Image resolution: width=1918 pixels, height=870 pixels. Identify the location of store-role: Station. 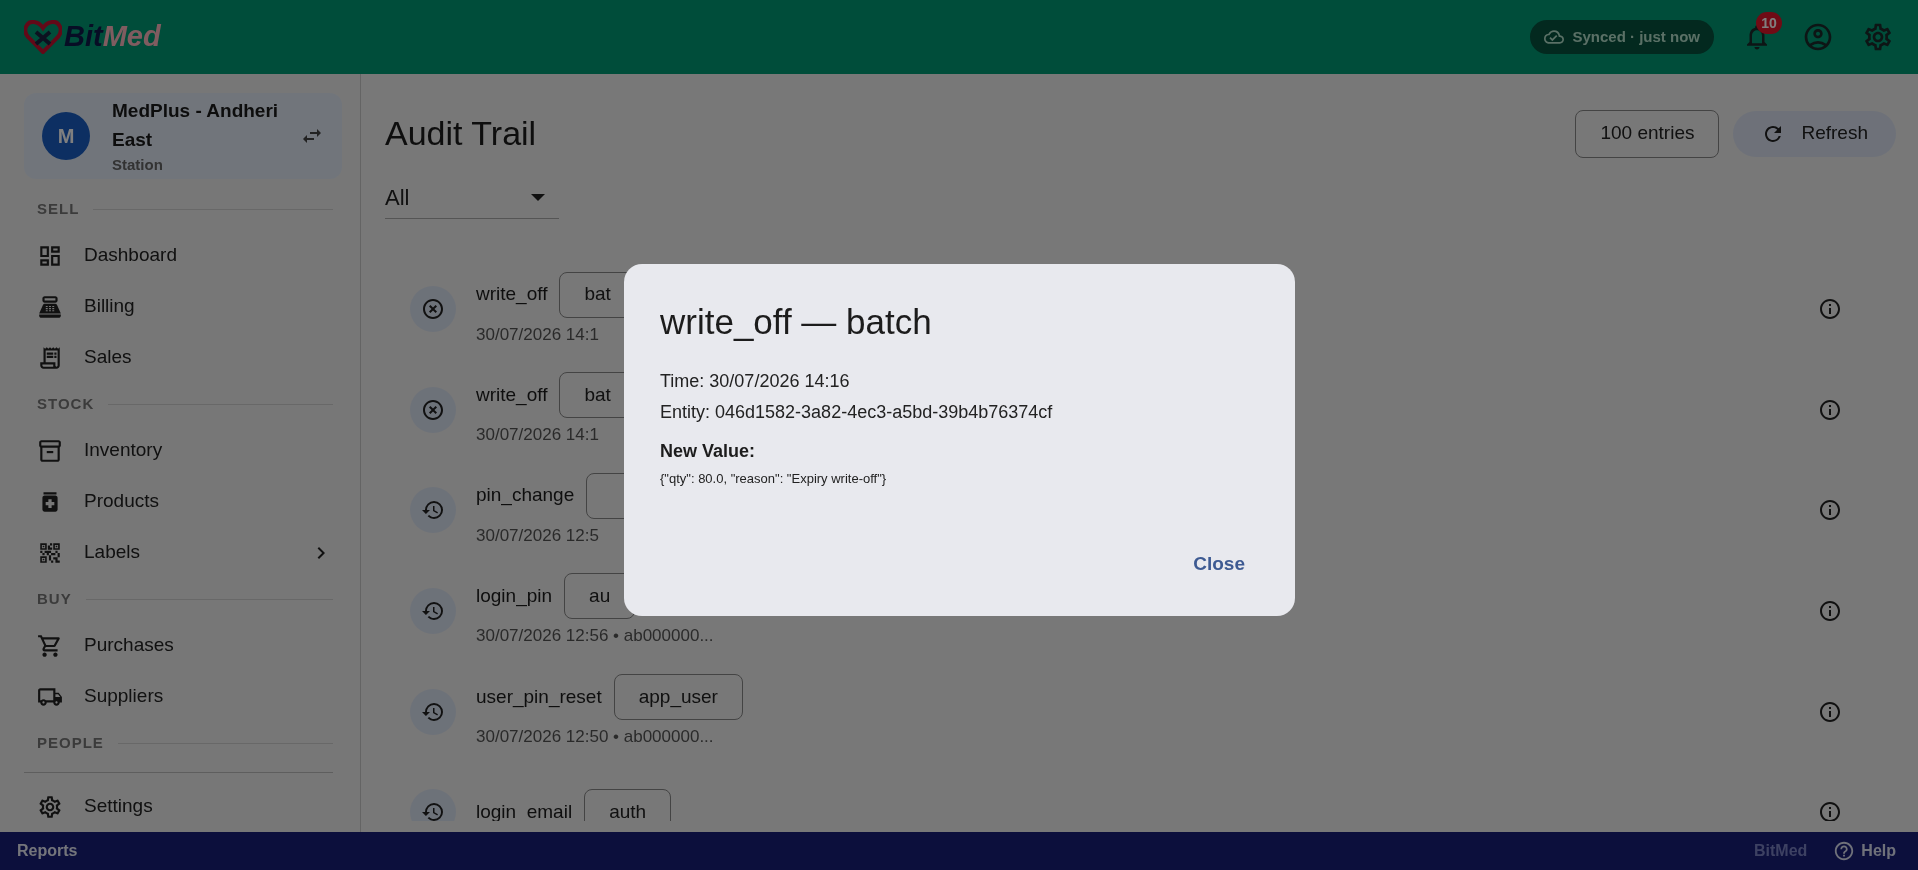
(138, 164).